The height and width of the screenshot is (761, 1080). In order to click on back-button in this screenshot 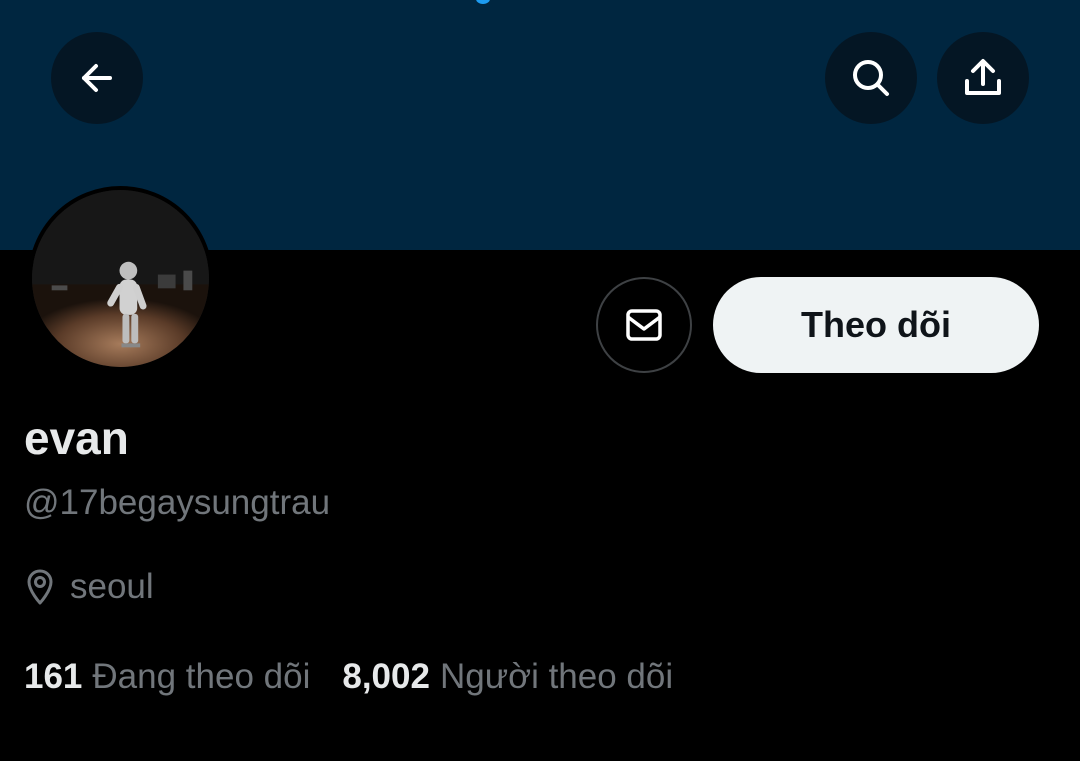, I will do `click(97, 78)`.